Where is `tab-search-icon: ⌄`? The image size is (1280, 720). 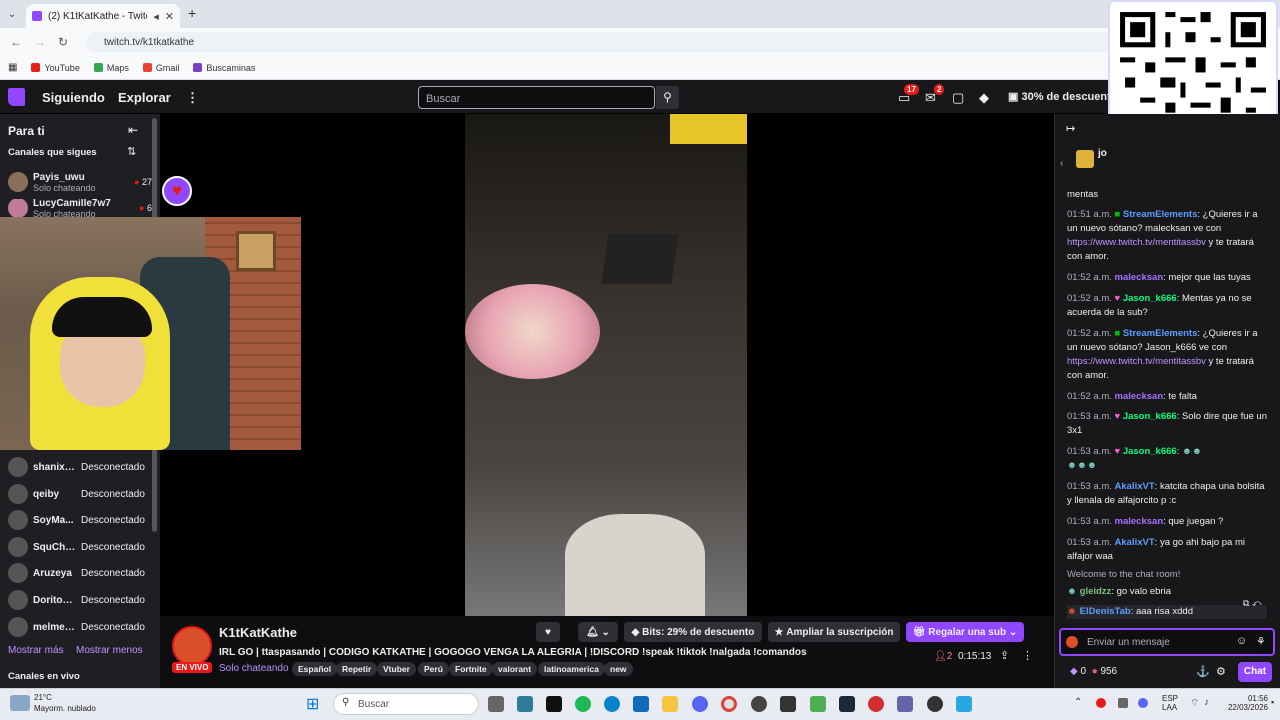 tab-search-icon: ⌄ is located at coordinates (12, 14).